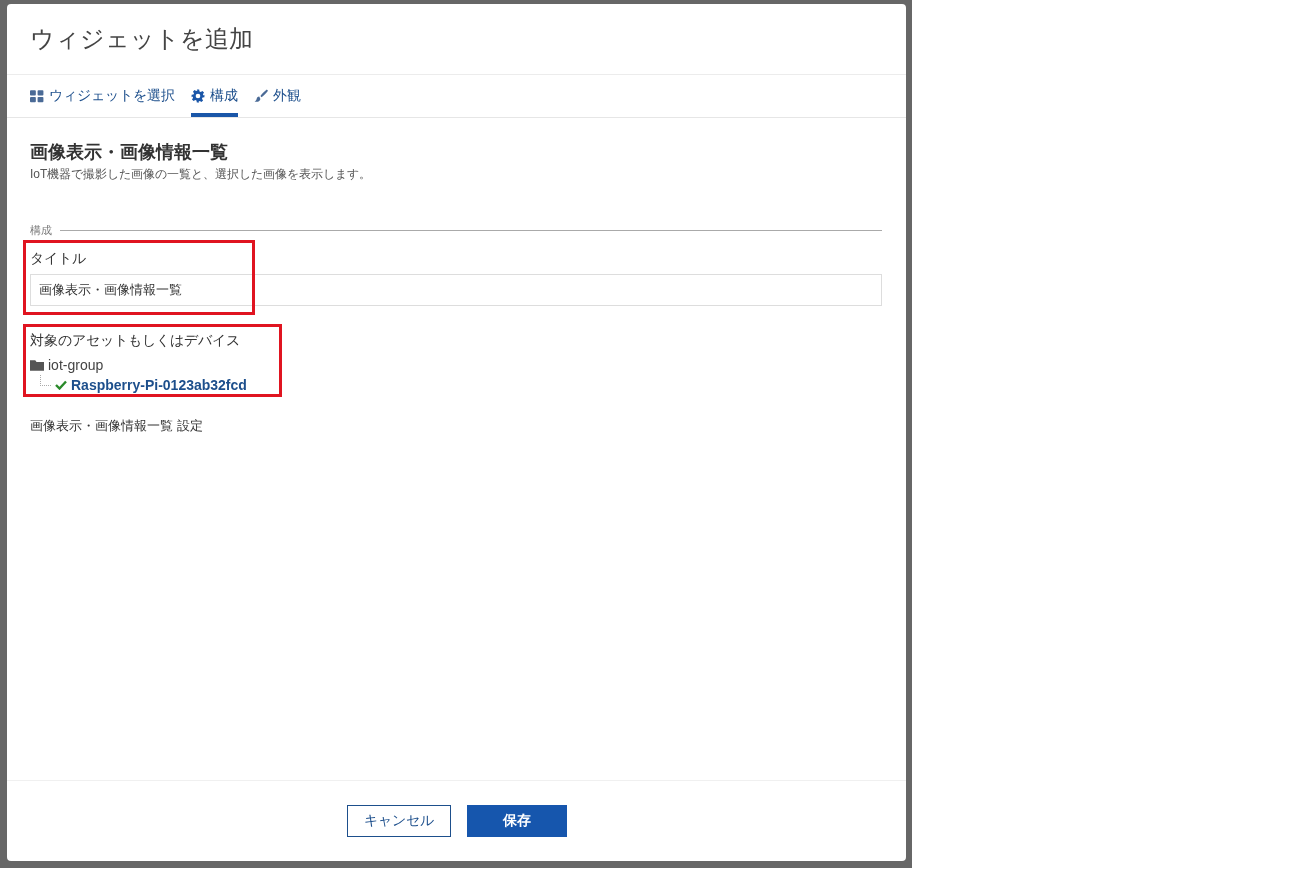 The image size is (1297, 893). I want to click on tree-connector, so click(45, 380).